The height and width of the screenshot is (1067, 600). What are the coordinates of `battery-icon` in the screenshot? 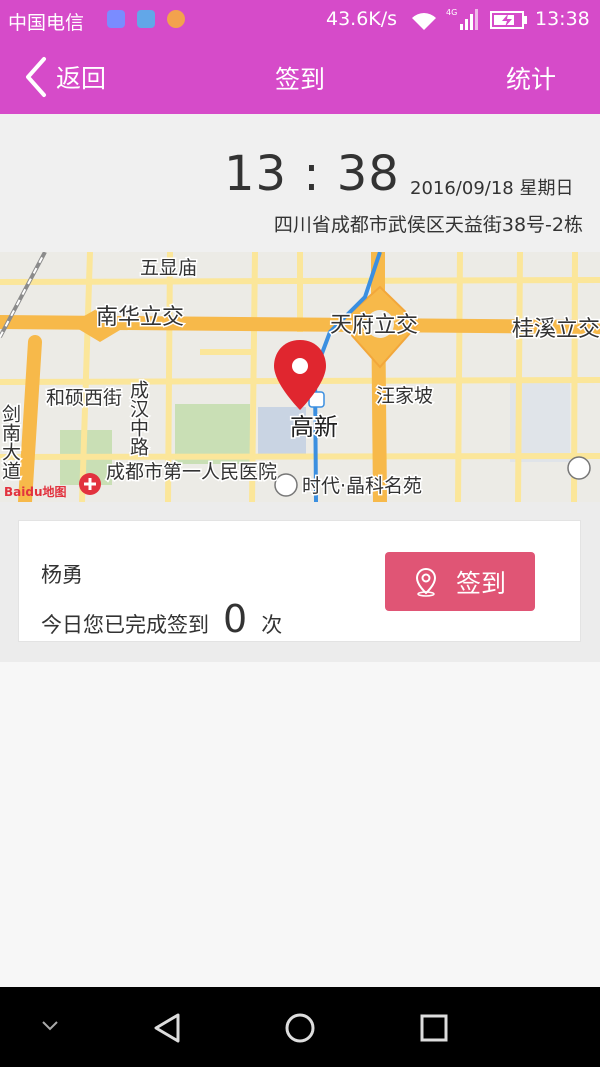 It's located at (508, 20).